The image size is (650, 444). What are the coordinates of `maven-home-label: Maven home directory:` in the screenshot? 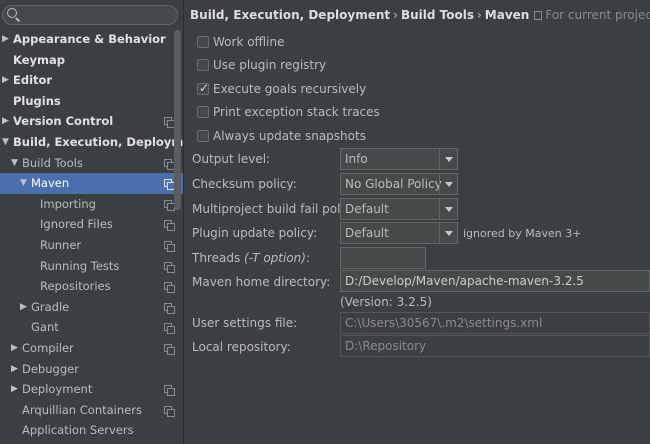 It's located at (261, 282).